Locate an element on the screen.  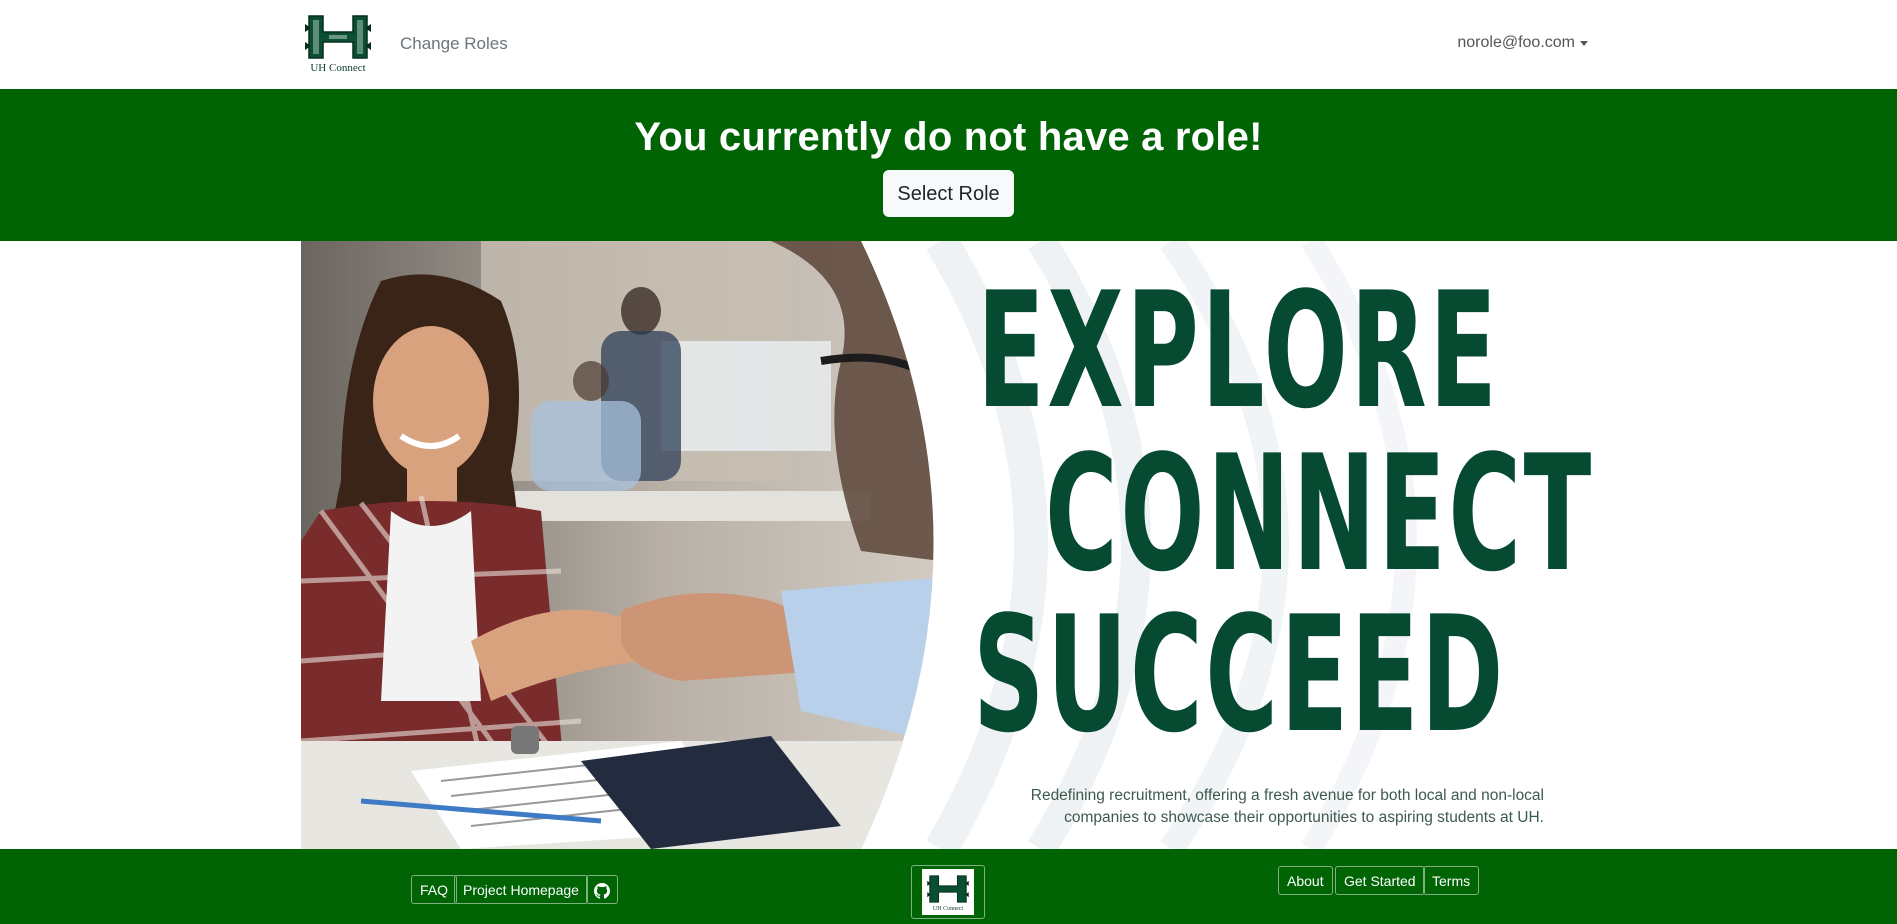
footer-project-homepage-link: Project Homepage is located at coordinates (521, 889).